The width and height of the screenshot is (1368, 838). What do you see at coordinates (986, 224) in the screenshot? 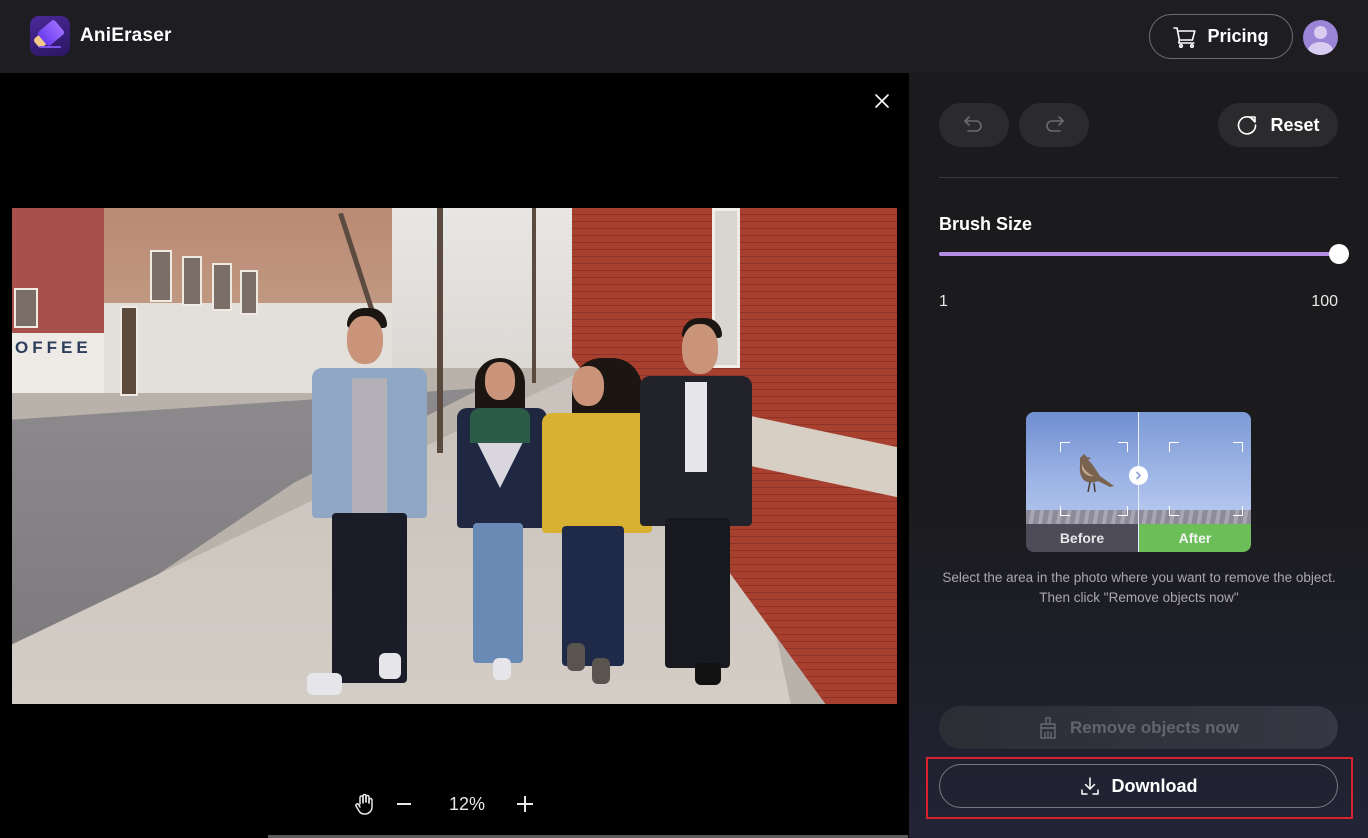
I see `brush-size-title: Brush Size` at bounding box center [986, 224].